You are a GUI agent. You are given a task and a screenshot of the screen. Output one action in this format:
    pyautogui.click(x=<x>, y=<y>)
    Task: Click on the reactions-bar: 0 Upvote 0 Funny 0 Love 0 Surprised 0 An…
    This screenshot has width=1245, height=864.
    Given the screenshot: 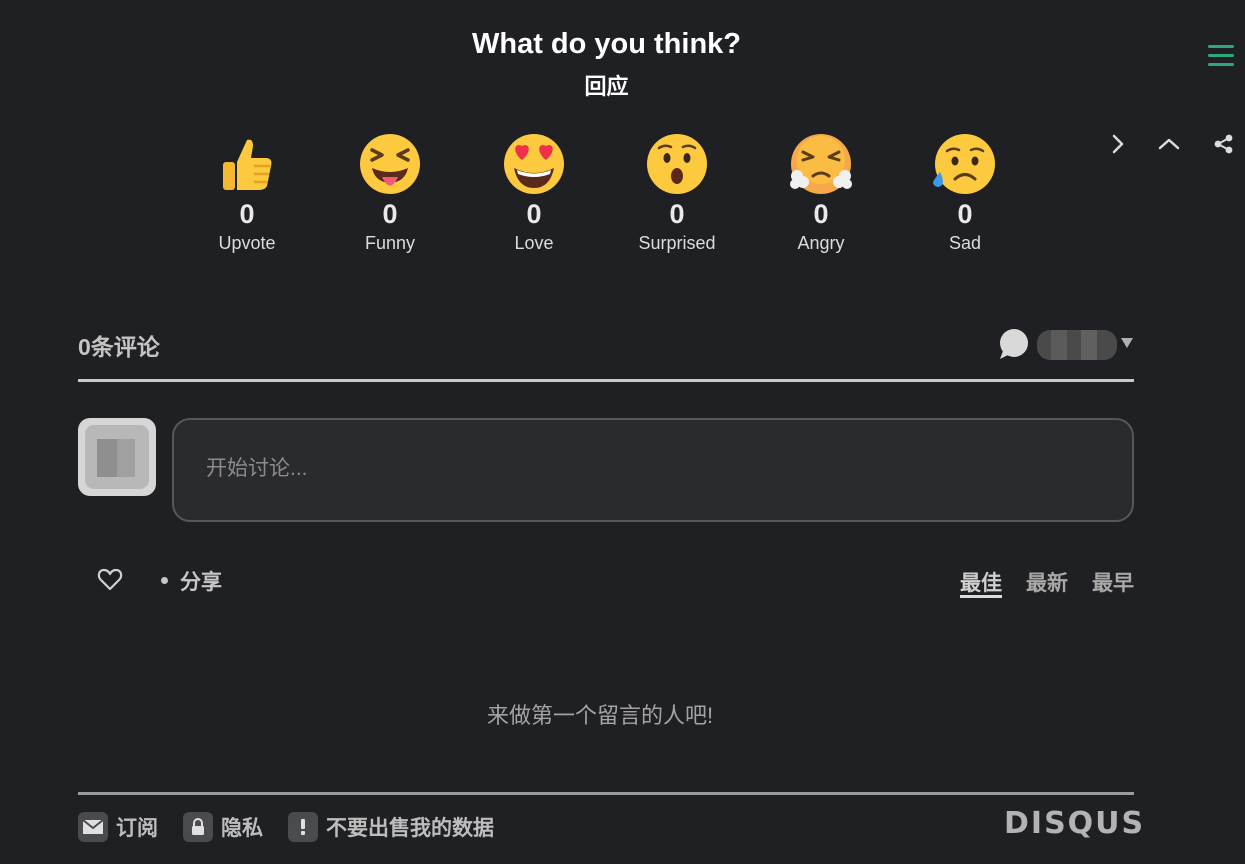 What is the action you would take?
    pyautogui.click(x=605, y=202)
    